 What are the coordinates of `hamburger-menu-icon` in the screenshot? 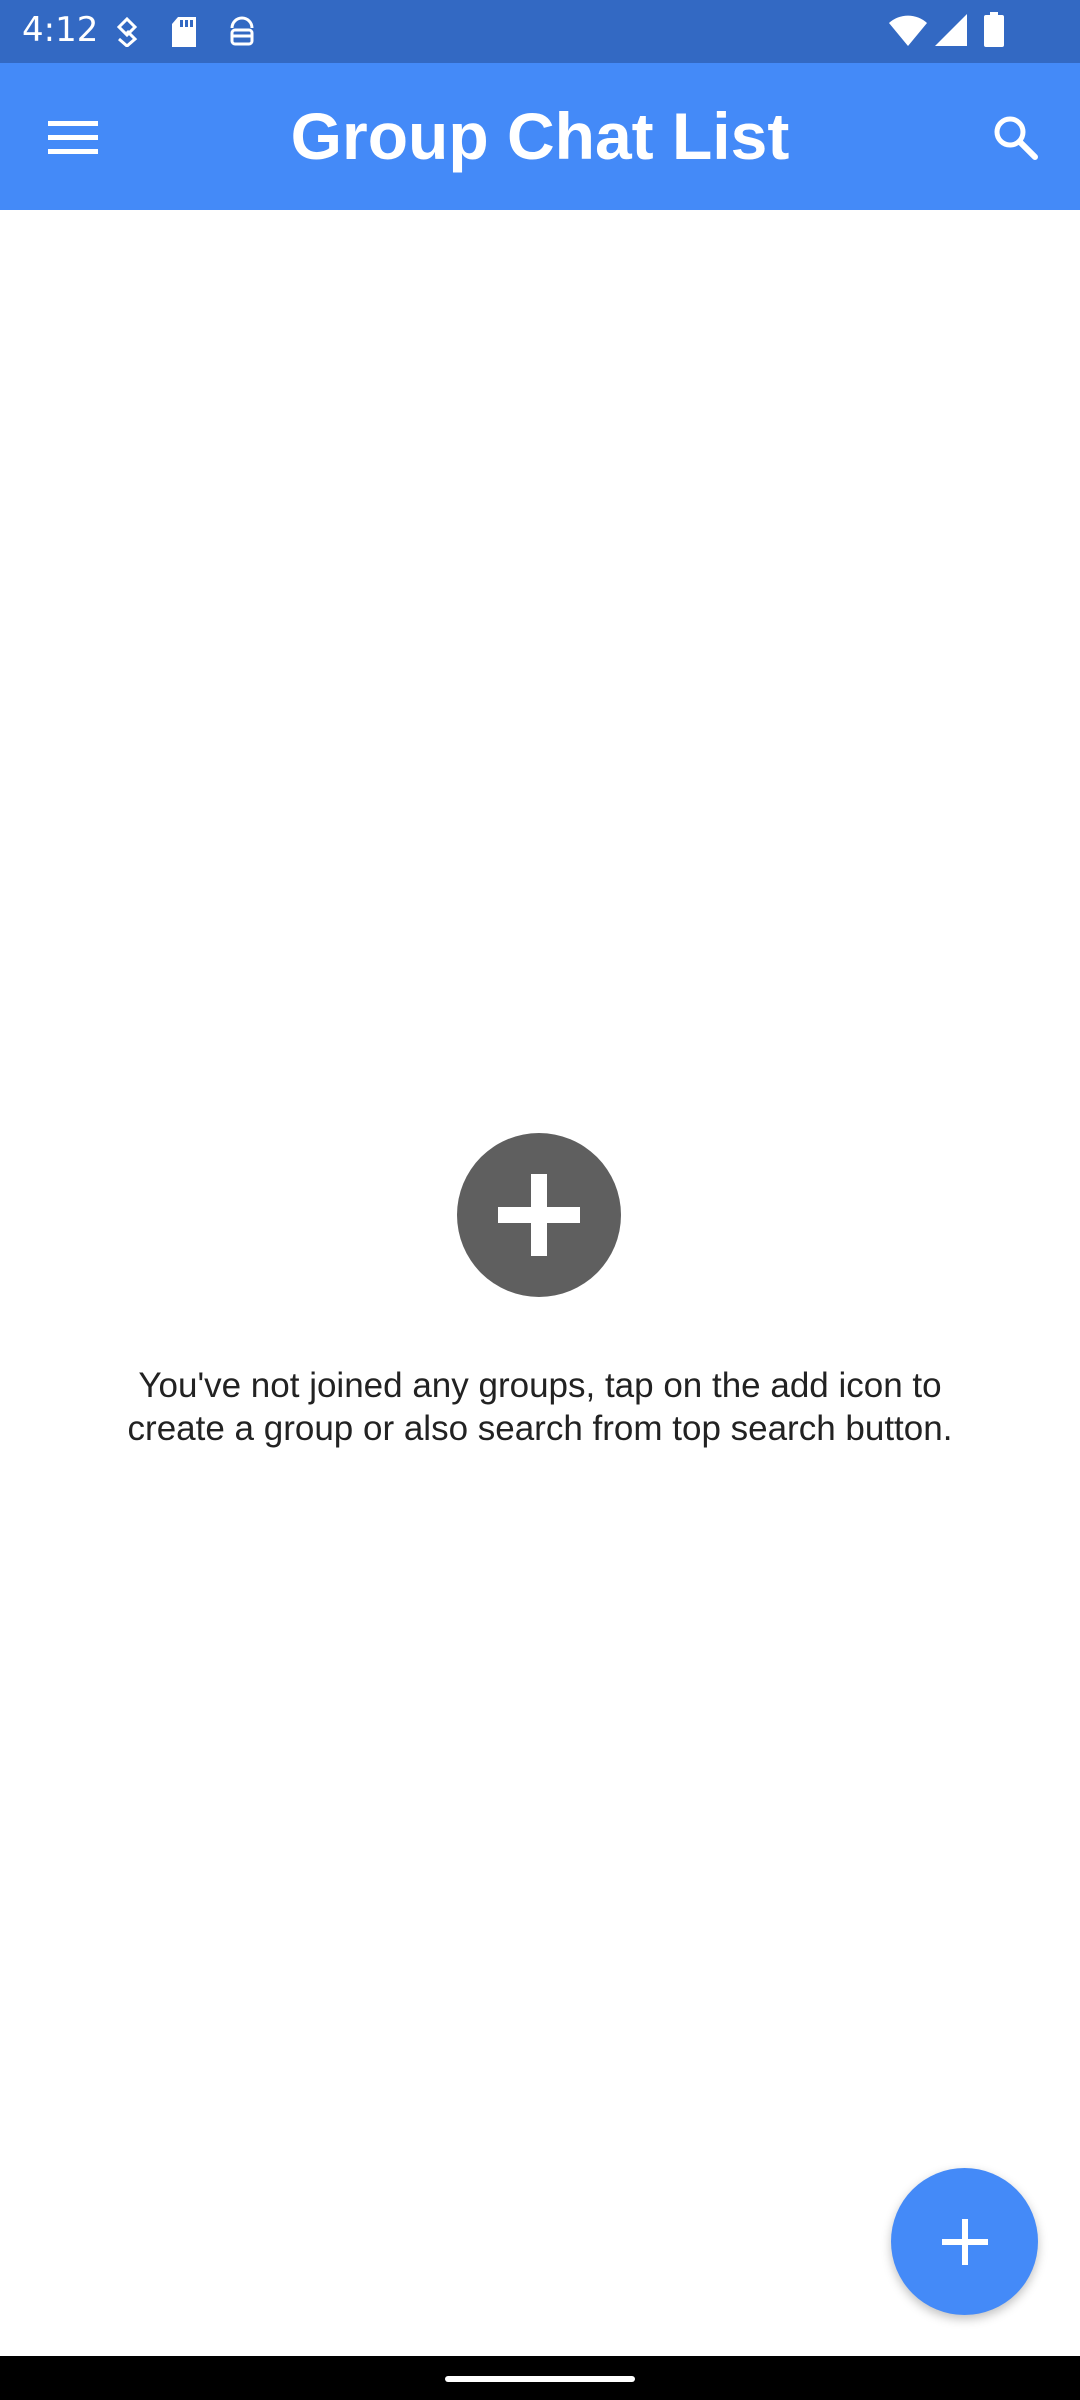 It's located at (73, 137).